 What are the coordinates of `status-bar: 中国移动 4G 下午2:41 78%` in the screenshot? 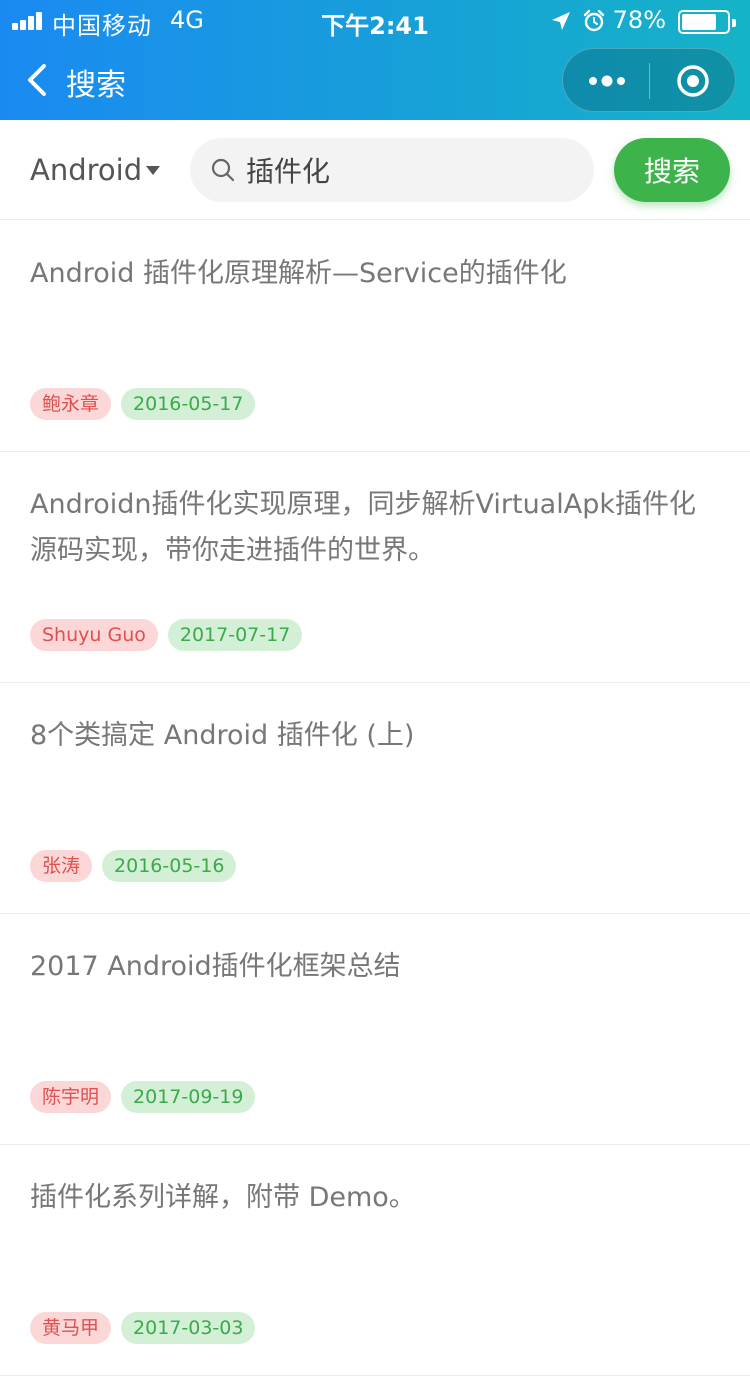 It's located at (375, 20).